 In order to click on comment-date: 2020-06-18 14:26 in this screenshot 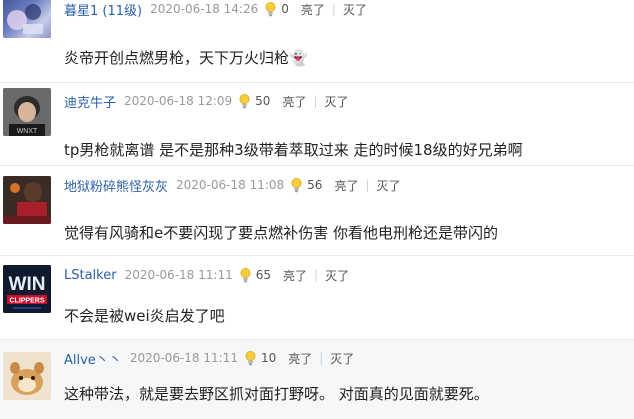, I will do `click(204, 9)`.